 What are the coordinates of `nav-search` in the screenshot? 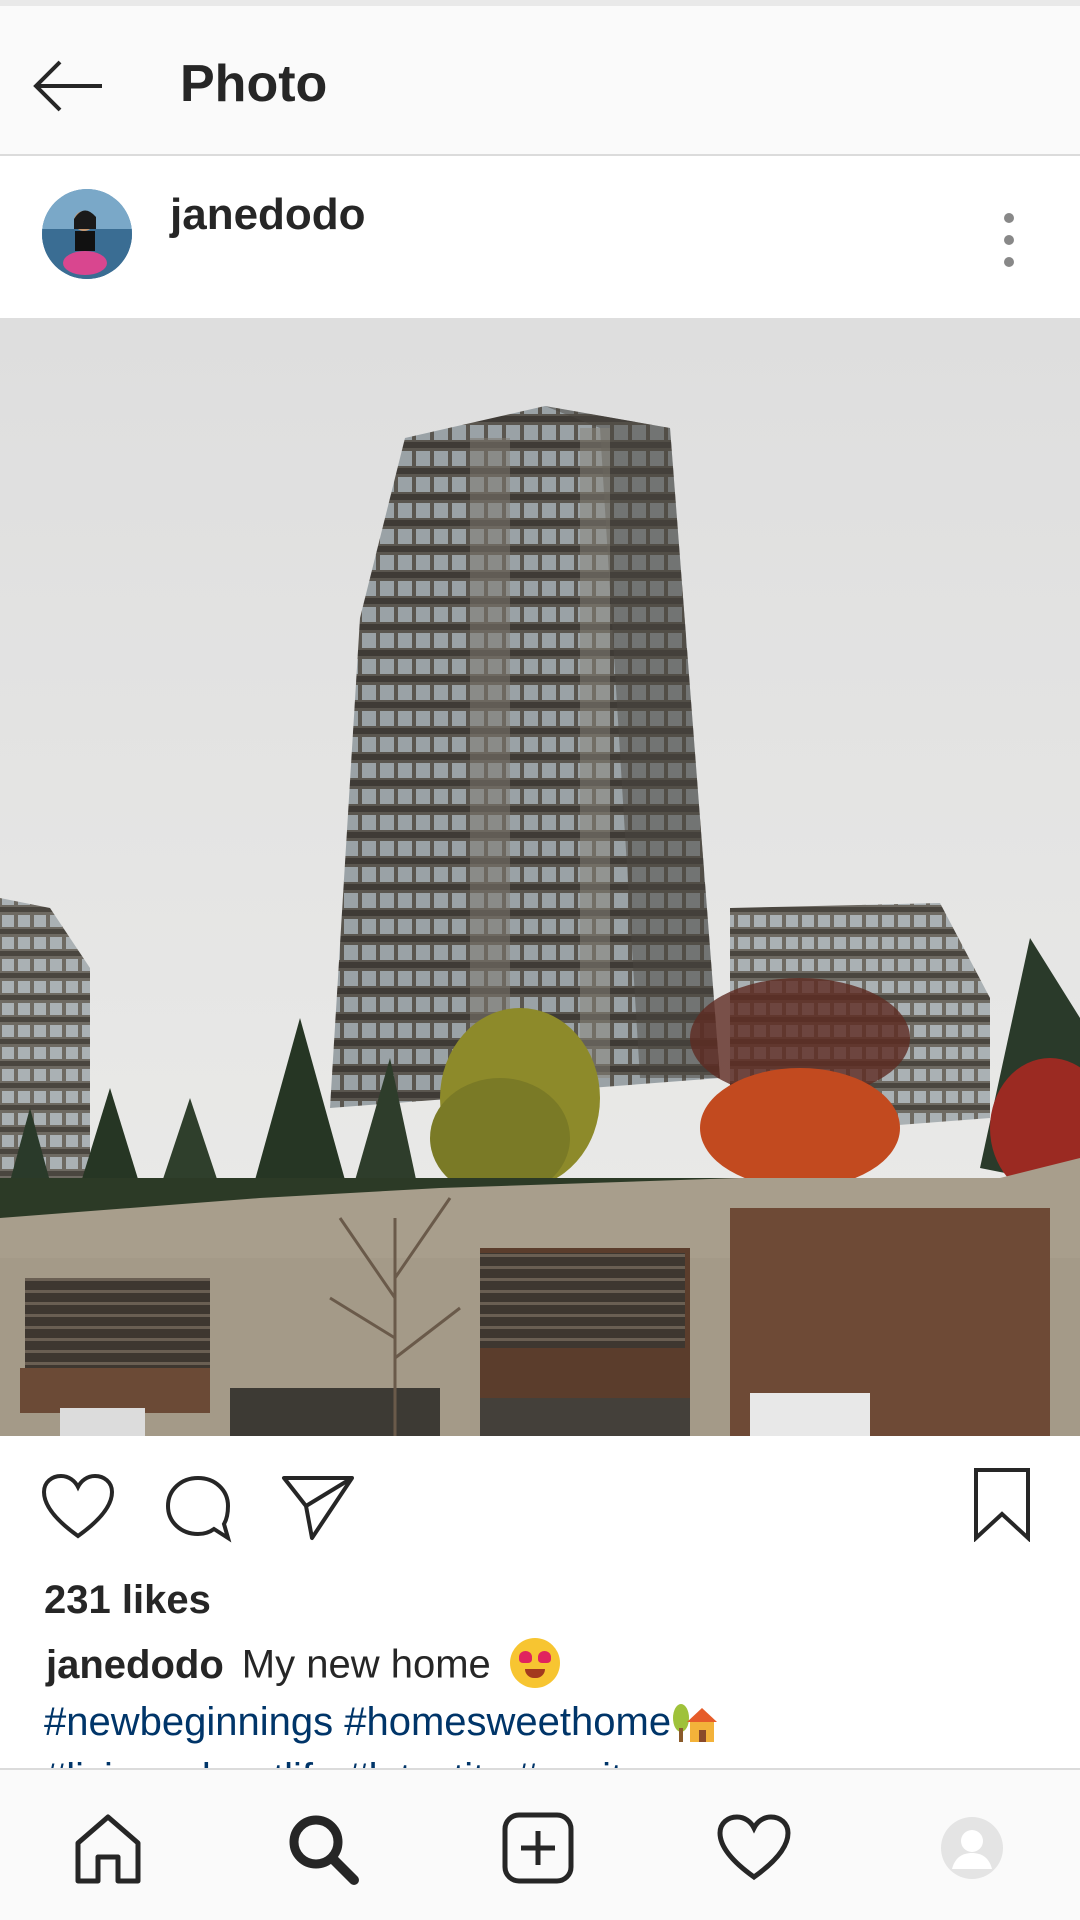 It's located at (322, 1848).